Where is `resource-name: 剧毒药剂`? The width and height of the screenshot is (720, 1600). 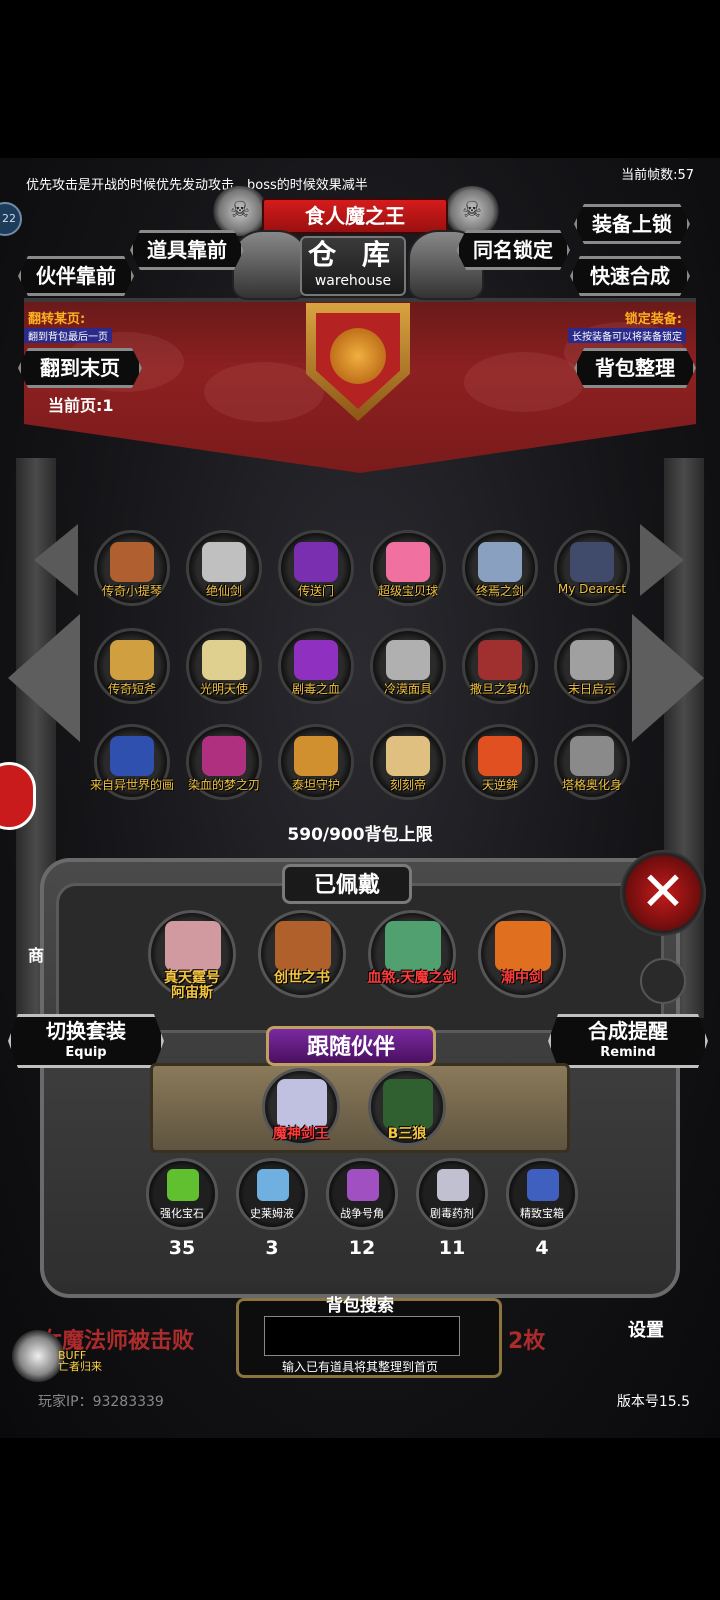 resource-name: 剧毒药剂 is located at coordinates (452, 1213).